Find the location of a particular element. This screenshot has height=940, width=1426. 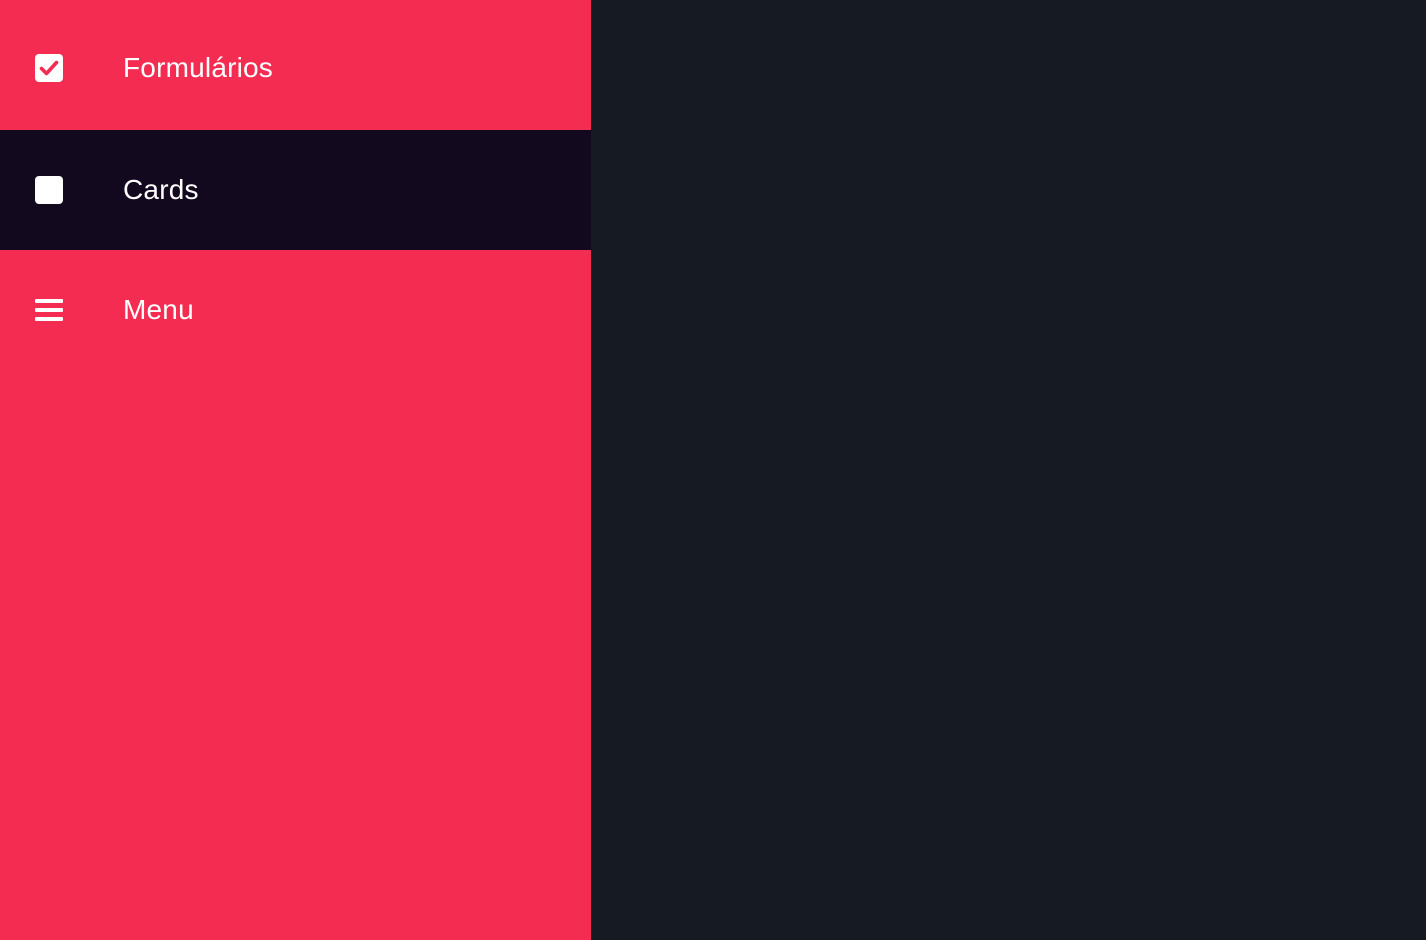

sidebar-item-label: Formulários is located at coordinates (198, 67).